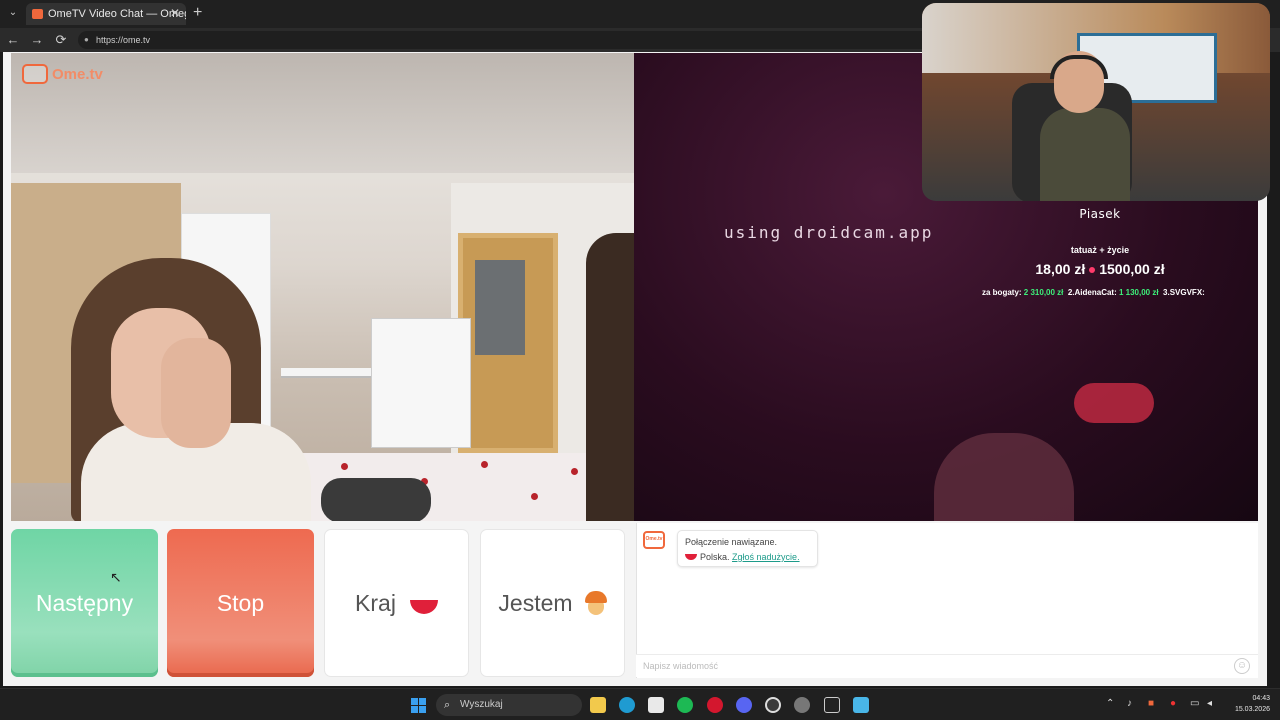 Image resolution: width=1280 pixels, height=720 pixels. What do you see at coordinates (715, 557) in the screenshot?
I see `connection-country: Polska.` at bounding box center [715, 557].